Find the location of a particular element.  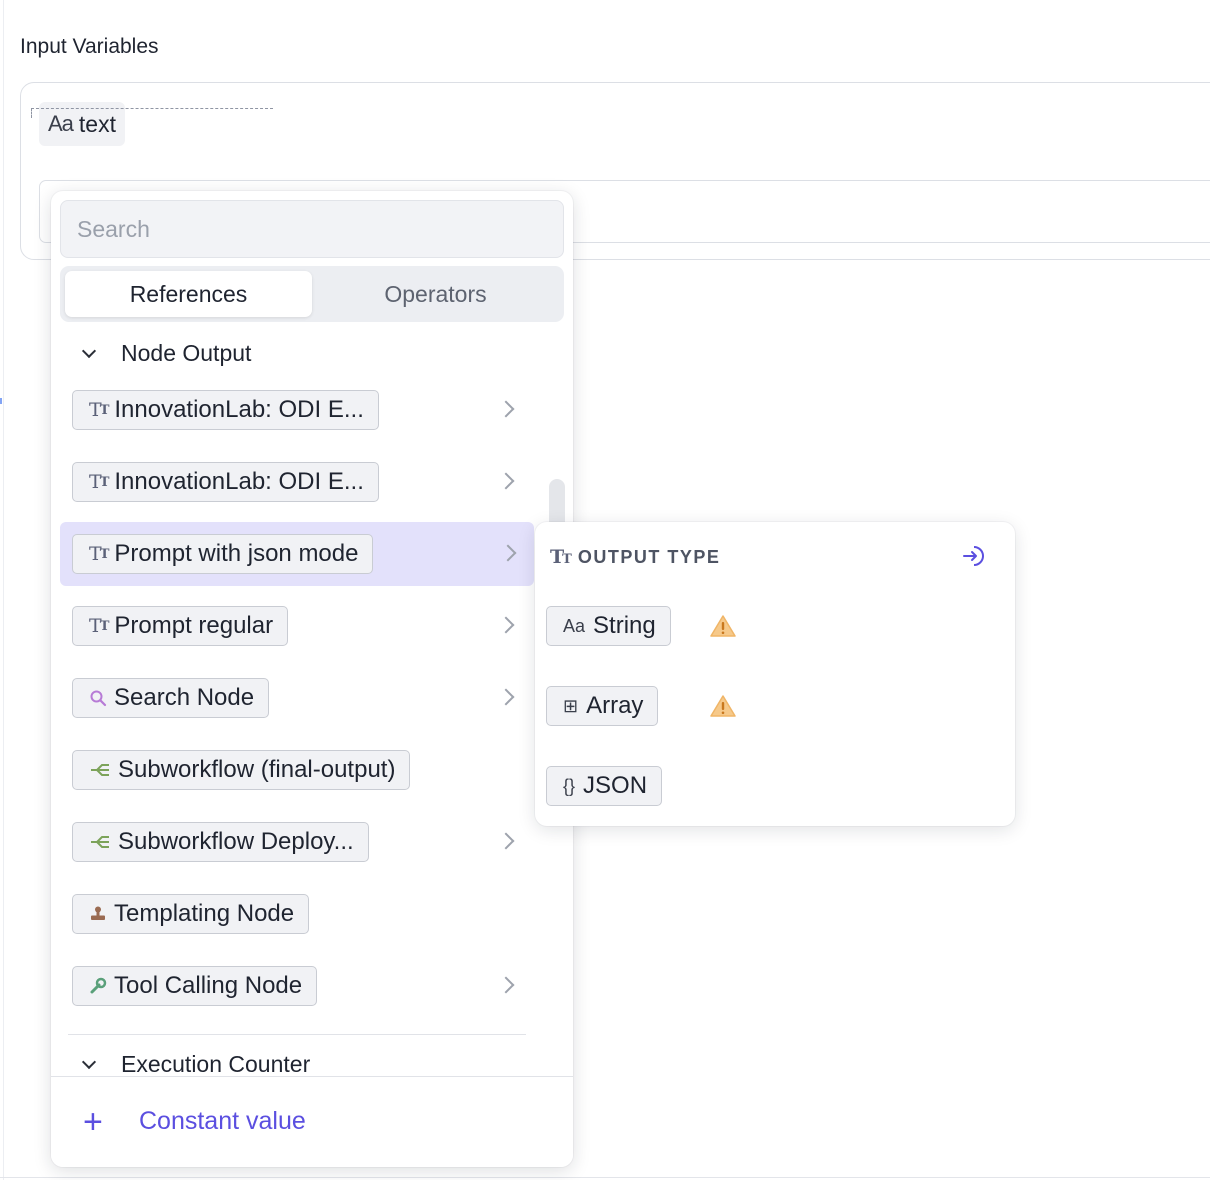

group-label: Node Output is located at coordinates (186, 353).